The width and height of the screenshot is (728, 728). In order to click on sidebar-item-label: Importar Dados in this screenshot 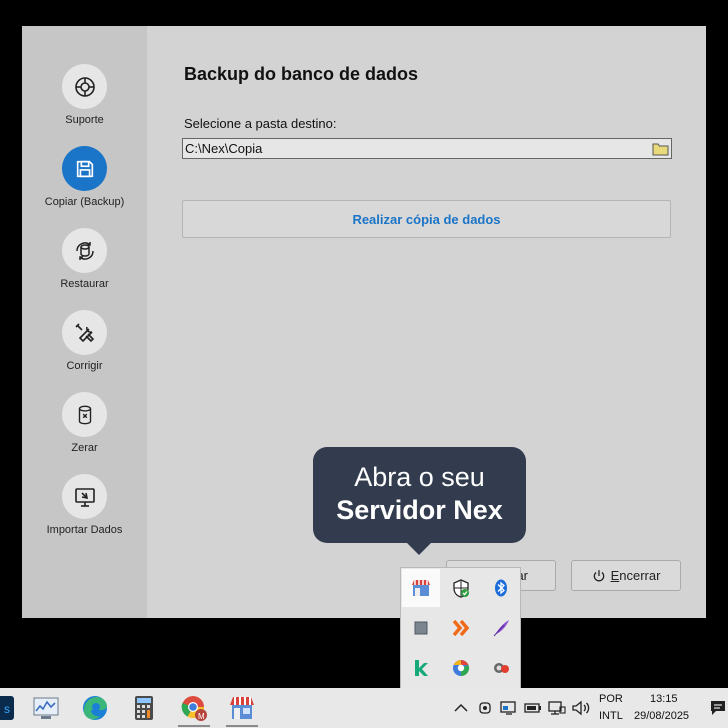, I will do `click(84, 530)`.